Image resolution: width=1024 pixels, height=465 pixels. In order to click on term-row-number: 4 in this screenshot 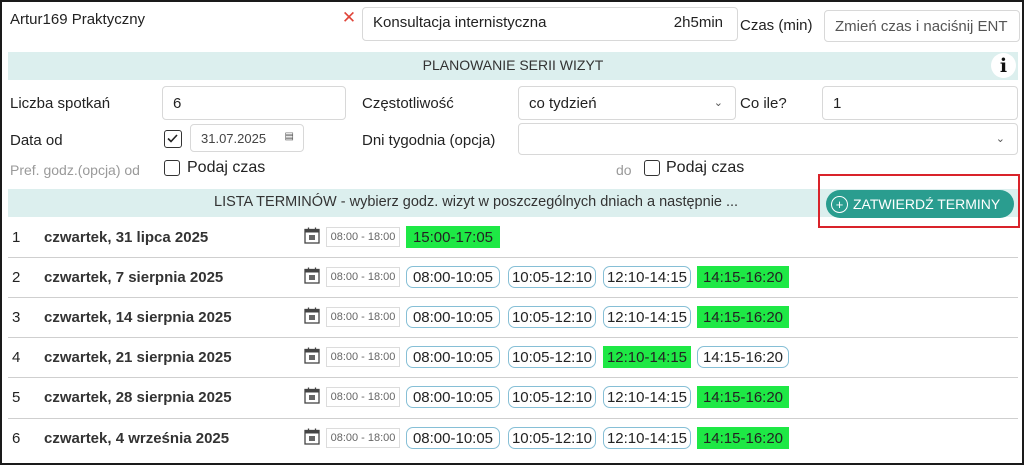, I will do `click(16, 357)`.